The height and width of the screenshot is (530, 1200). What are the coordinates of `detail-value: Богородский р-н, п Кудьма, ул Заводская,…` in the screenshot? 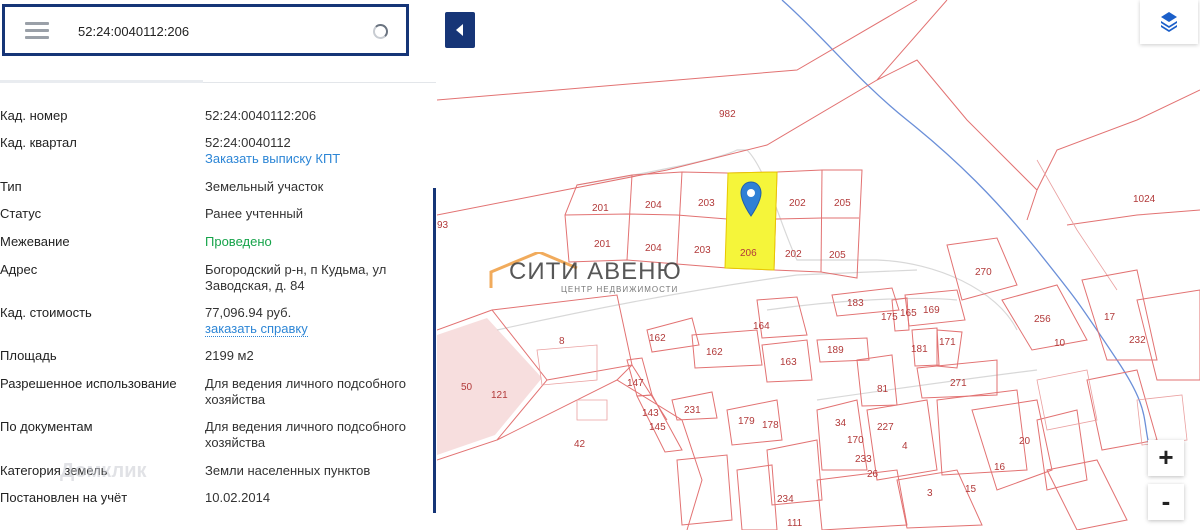 It's located at (296, 277).